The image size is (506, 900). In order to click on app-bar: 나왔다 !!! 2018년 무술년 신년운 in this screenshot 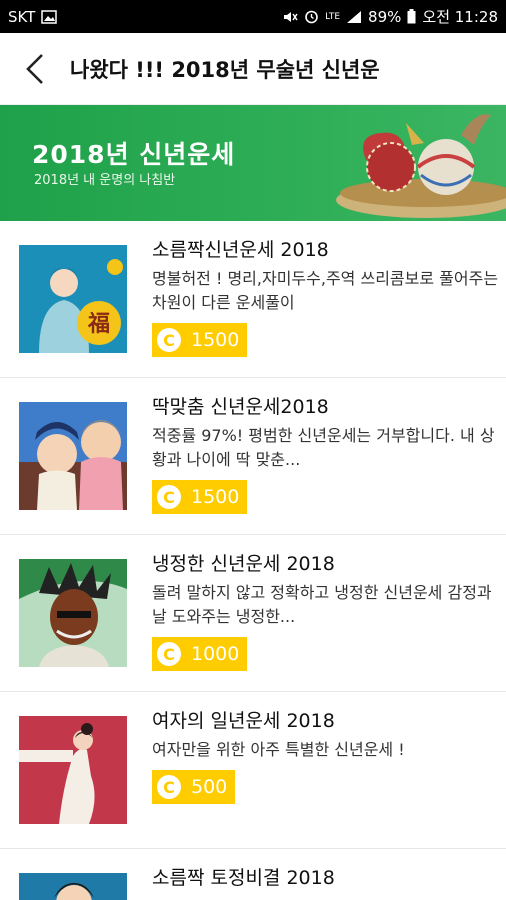, I will do `click(253, 69)`.